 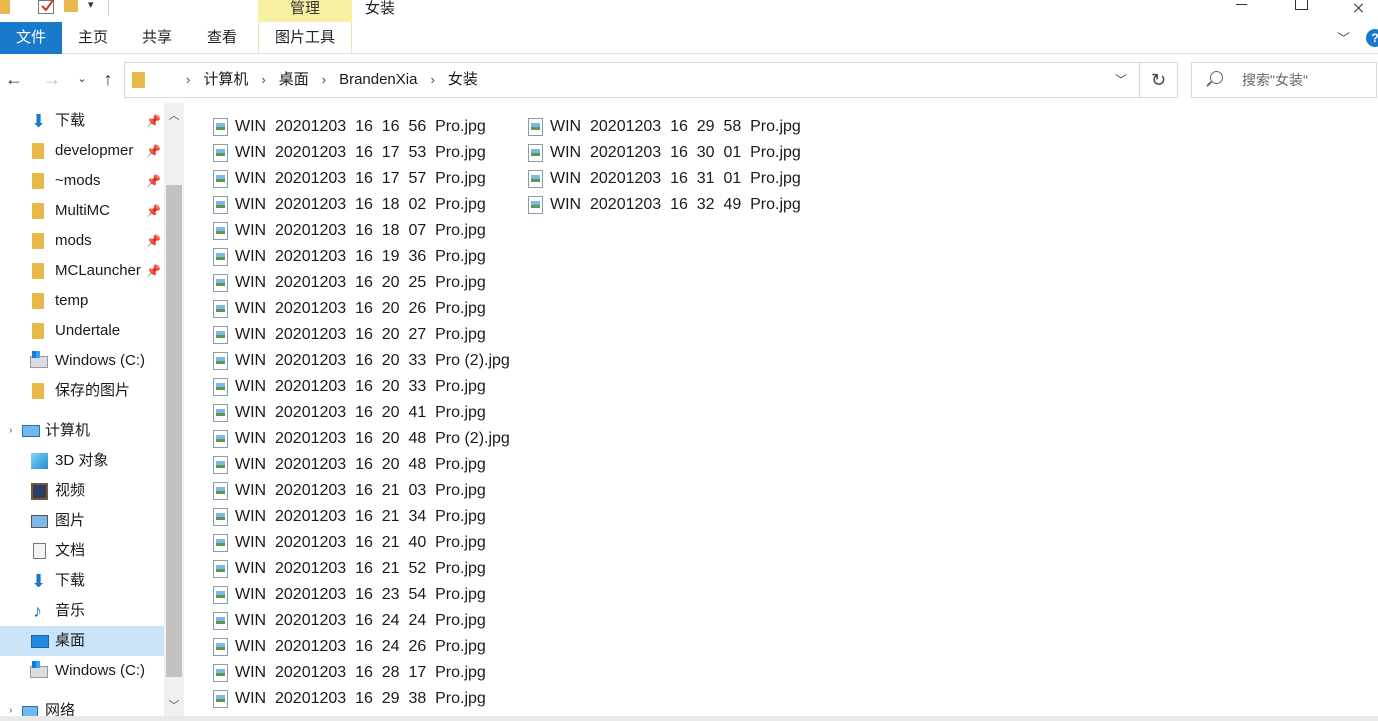 I want to click on file-item: WIN 20201203 16 20 33 Pro.jpg, so click(x=361, y=387).